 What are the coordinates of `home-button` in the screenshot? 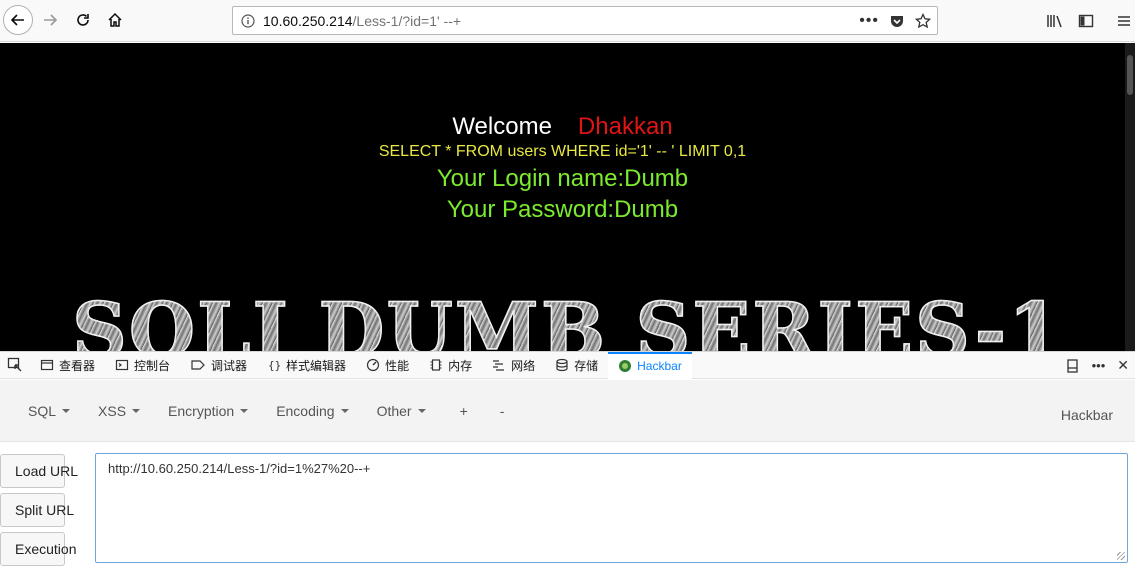 It's located at (115, 20).